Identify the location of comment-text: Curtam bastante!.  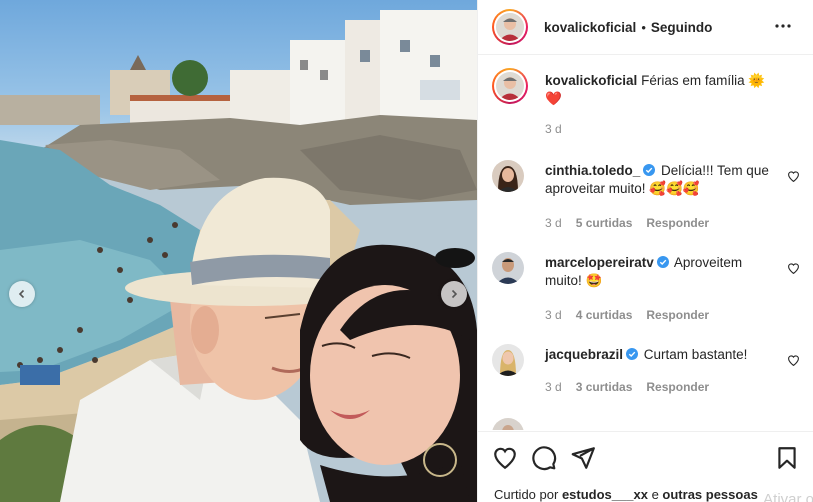
(695, 354).